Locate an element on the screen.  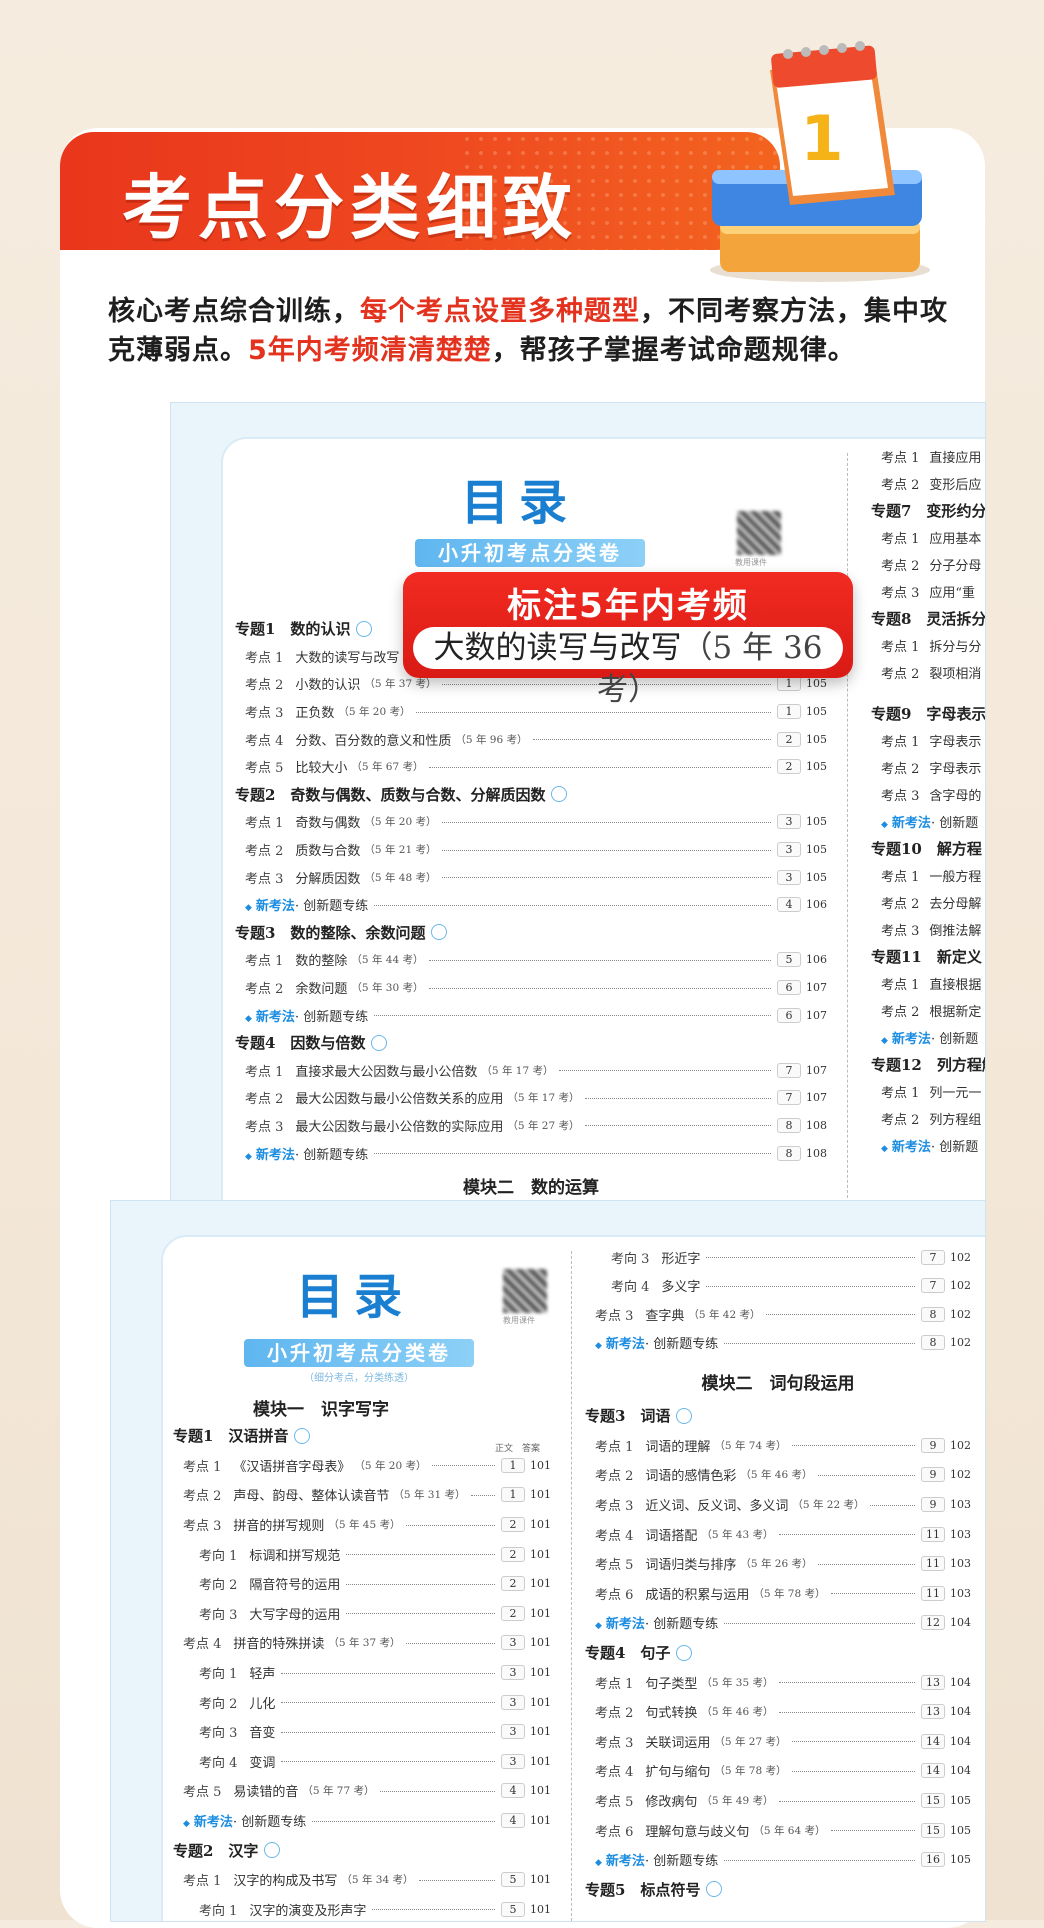
entry-label: 奇数与偶数 is located at coordinates (328, 824).